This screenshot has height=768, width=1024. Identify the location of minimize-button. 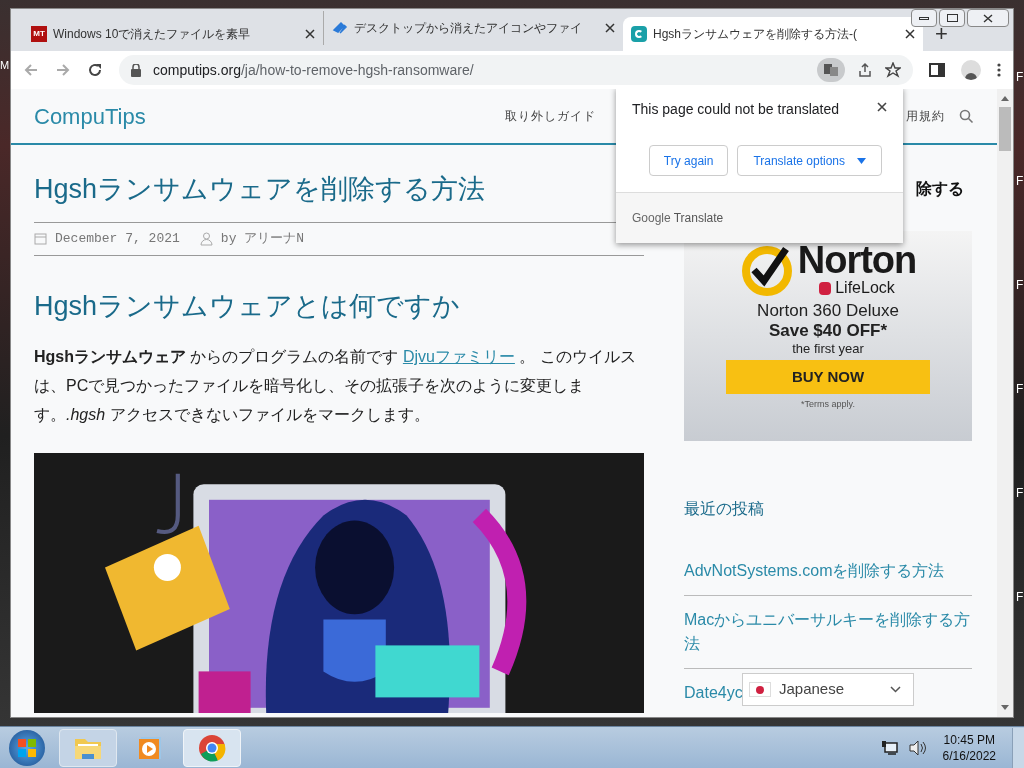
(924, 18).